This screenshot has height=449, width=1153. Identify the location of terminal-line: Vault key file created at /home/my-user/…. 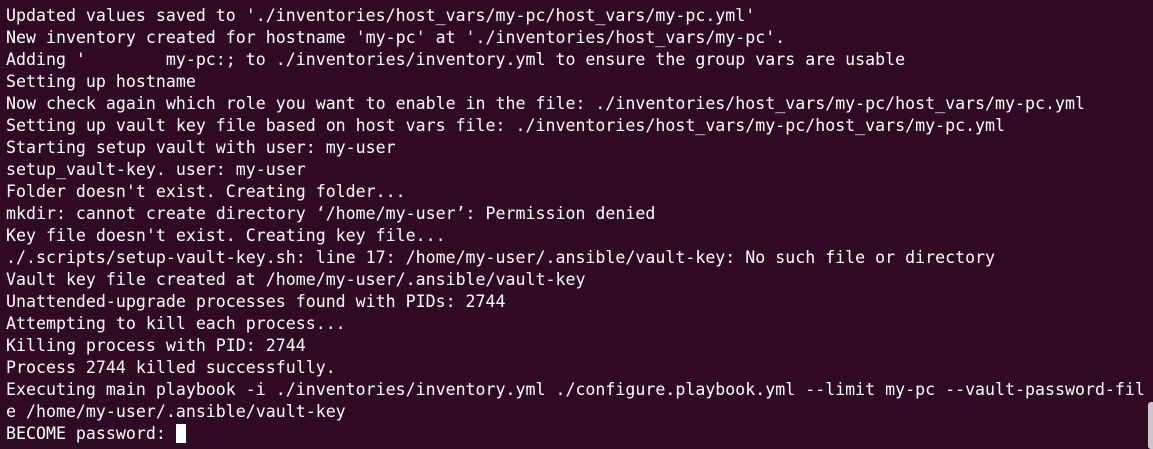
(296, 279).